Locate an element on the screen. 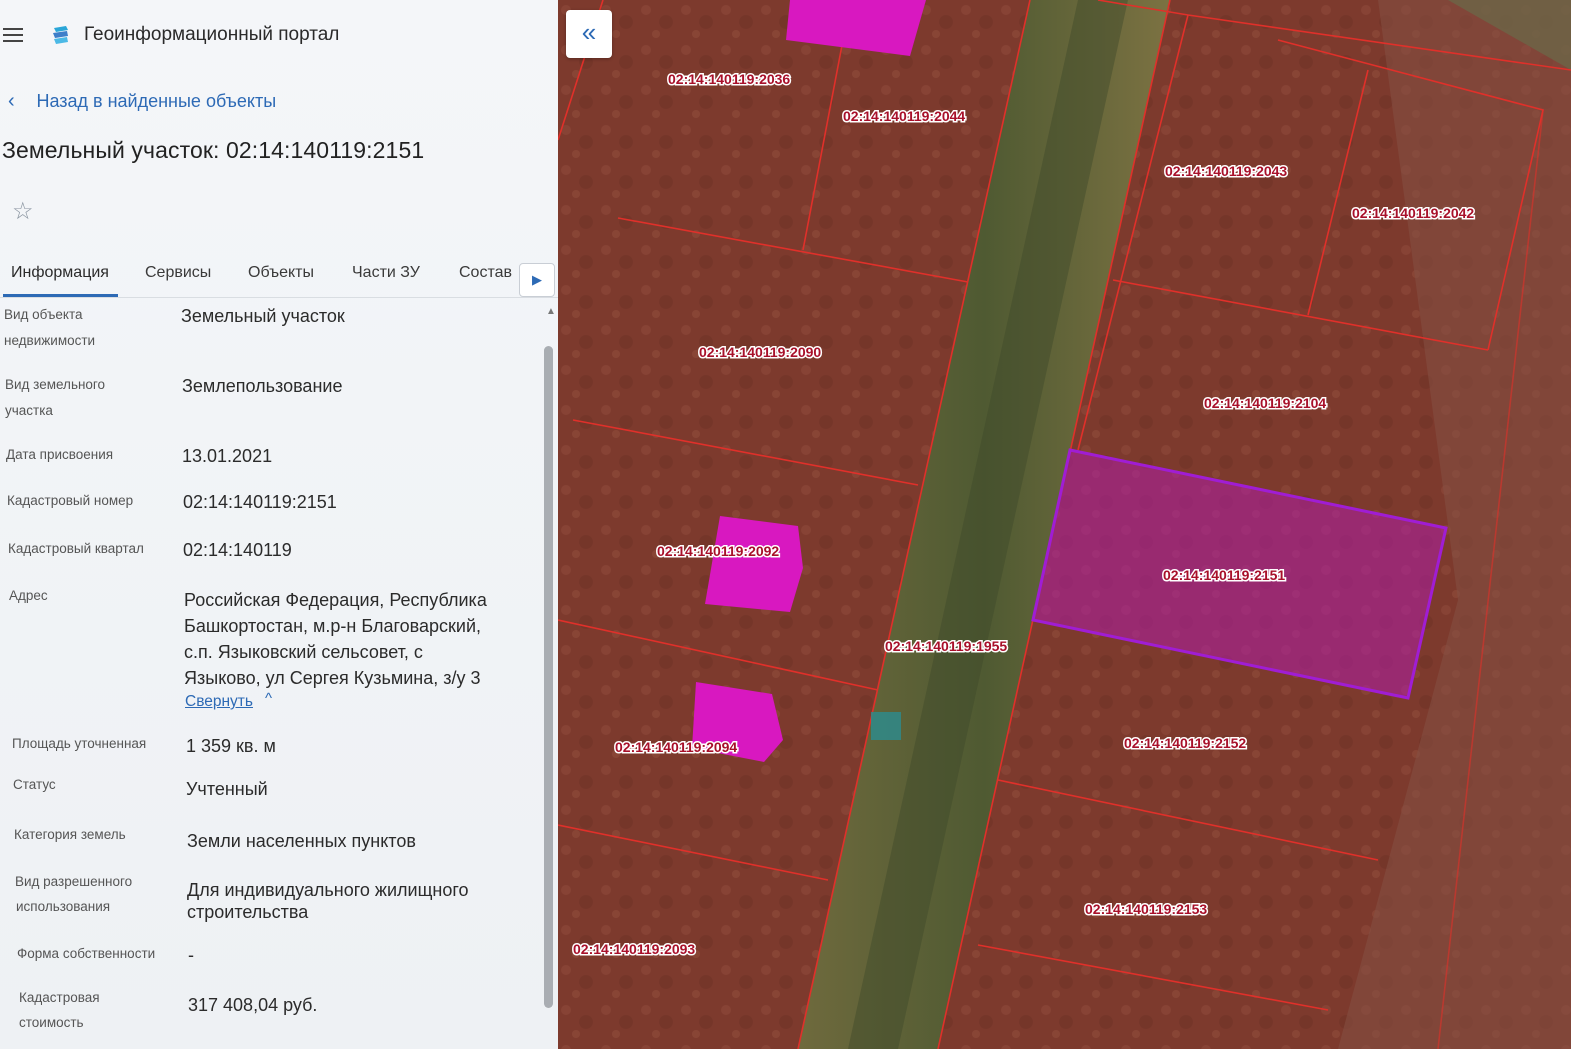 This screenshot has height=1049, width=1571. object-type-label: Вид объекта is located at coordinates (43, 314).